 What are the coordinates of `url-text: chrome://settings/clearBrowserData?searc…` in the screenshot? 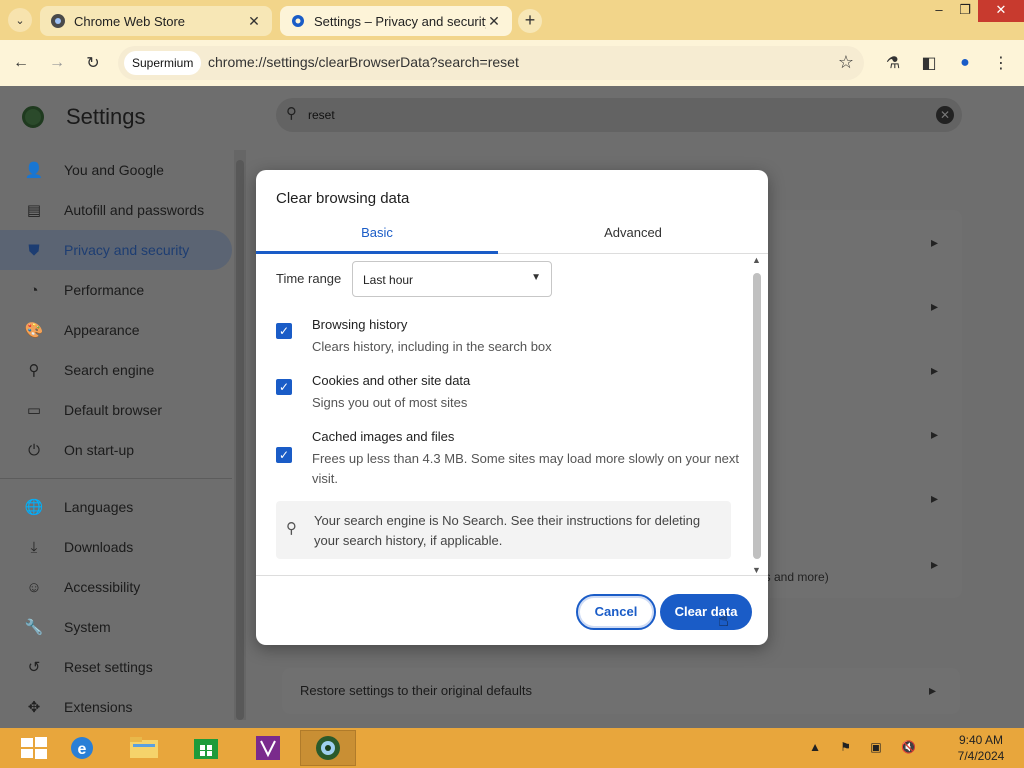 It's located at (363, 62).